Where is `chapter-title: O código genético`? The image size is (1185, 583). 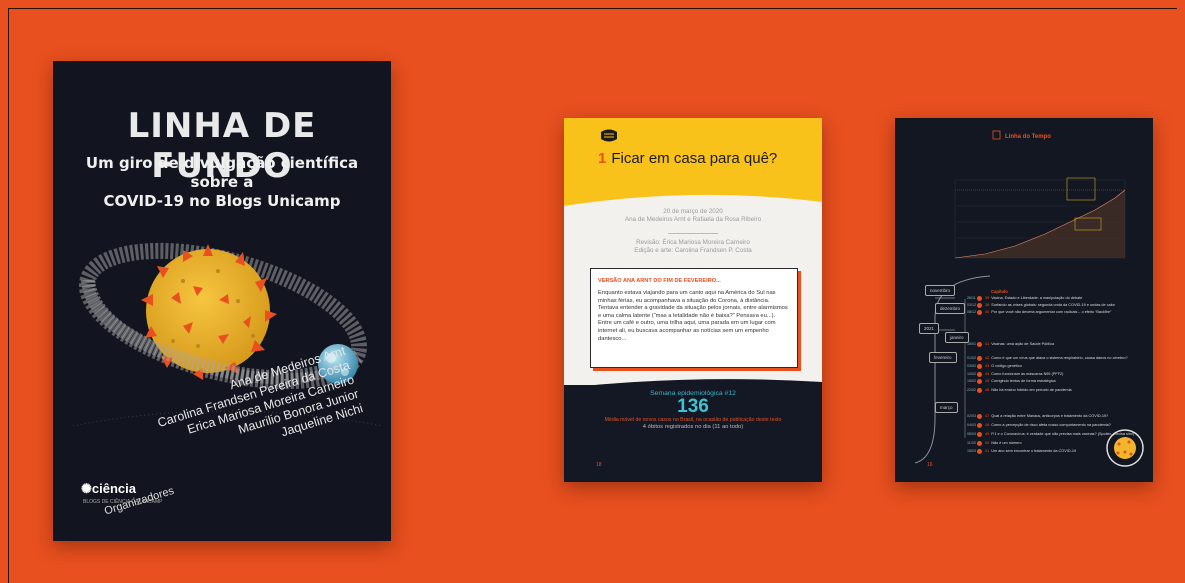
chapter-title: O código genético is located at coordinates (1006, 366).